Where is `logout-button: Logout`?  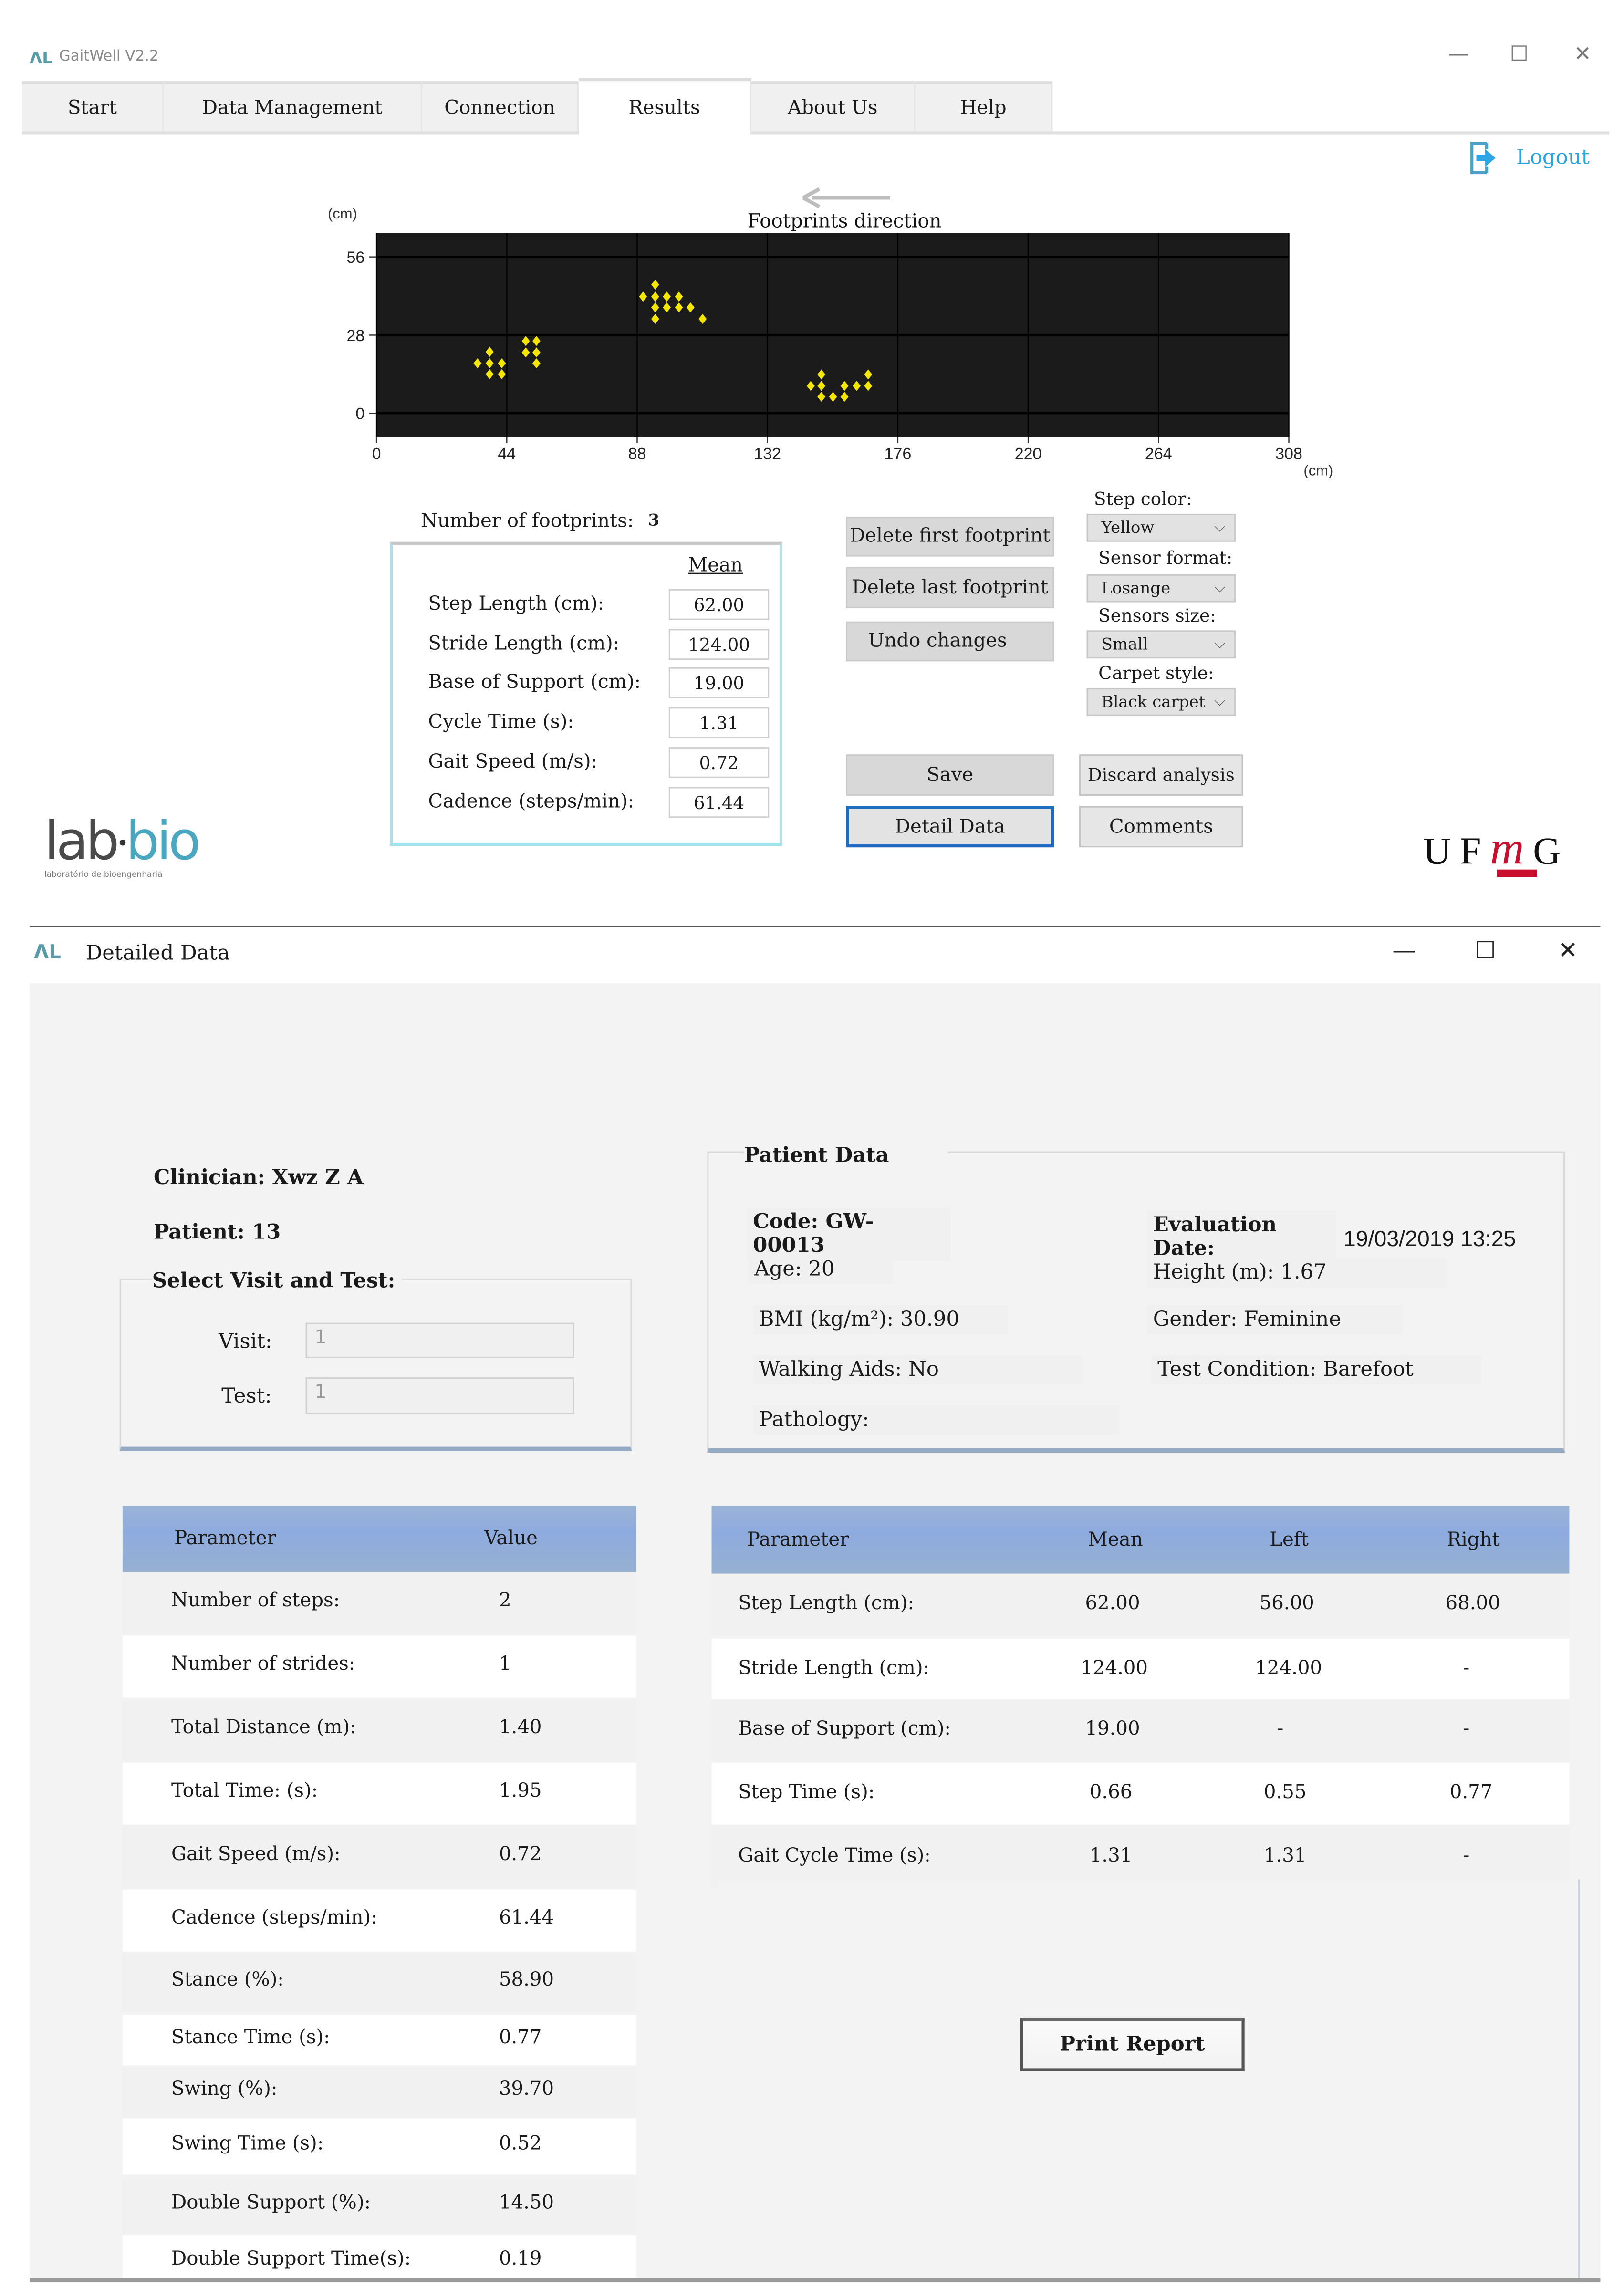
logout-button: Logout is located at coordinates (1529, 158).